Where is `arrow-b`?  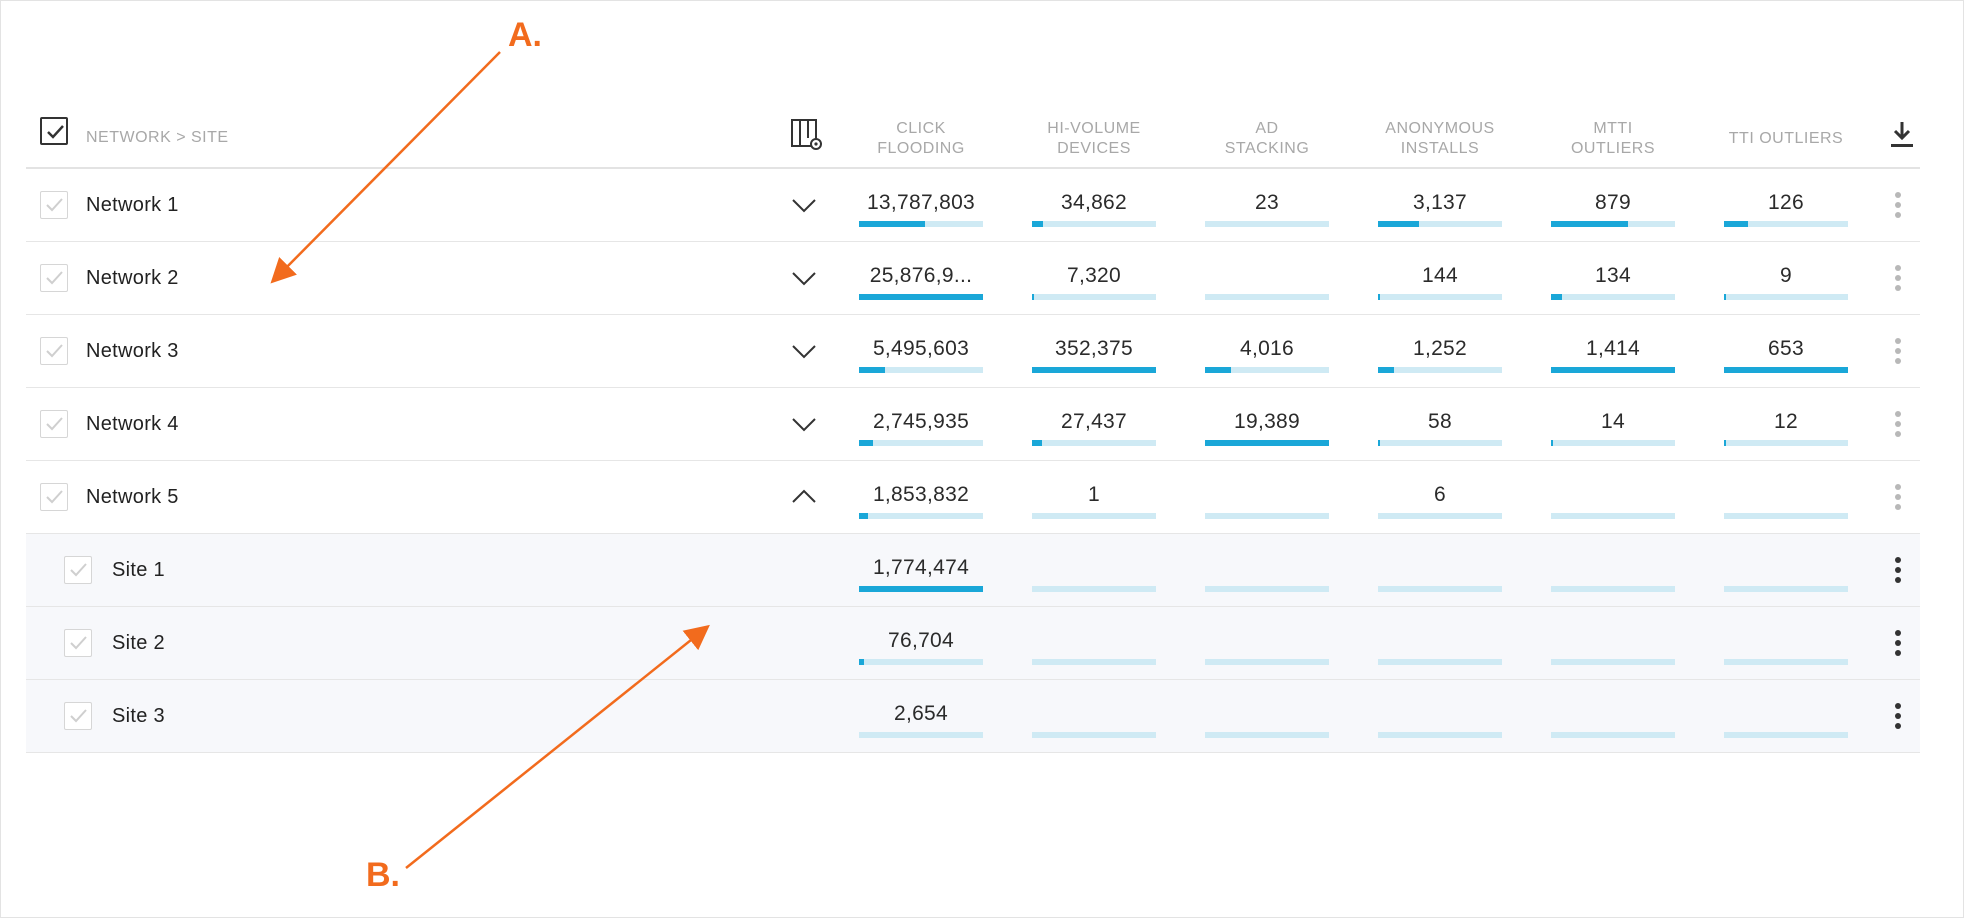
arrow-b is located at coordinates (557, 746).